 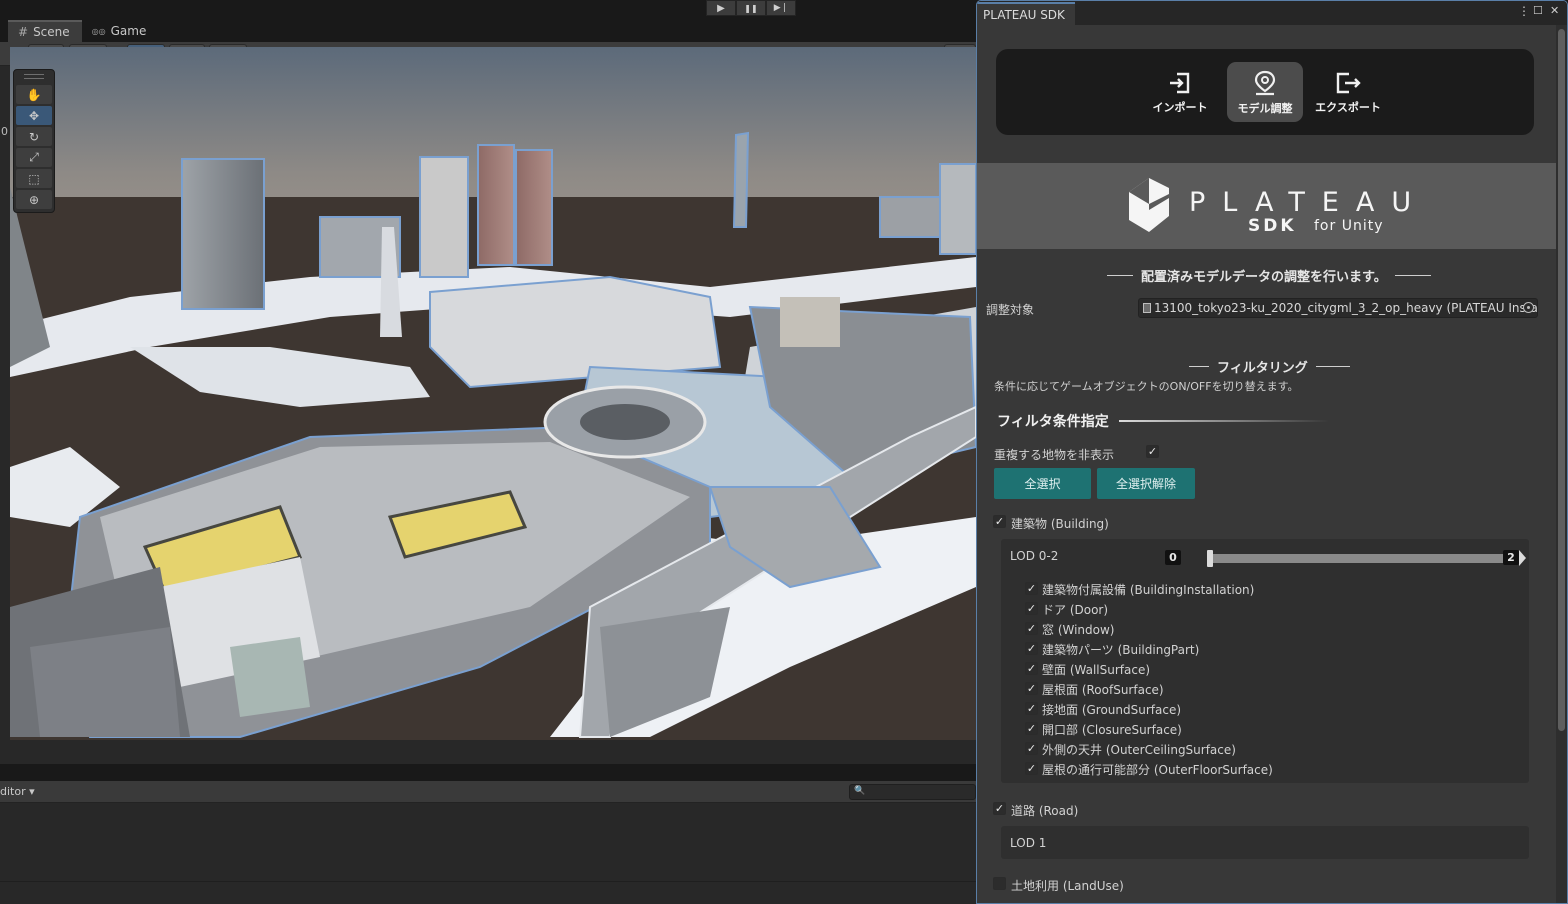 I want to click on landuse-checkbox, so click(x=999, y=883).